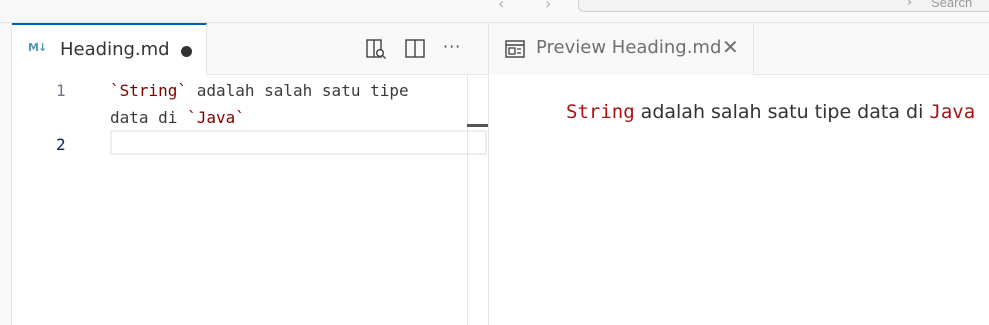  I want to click on back-arrow-icon: ‹, so click(501, 6).